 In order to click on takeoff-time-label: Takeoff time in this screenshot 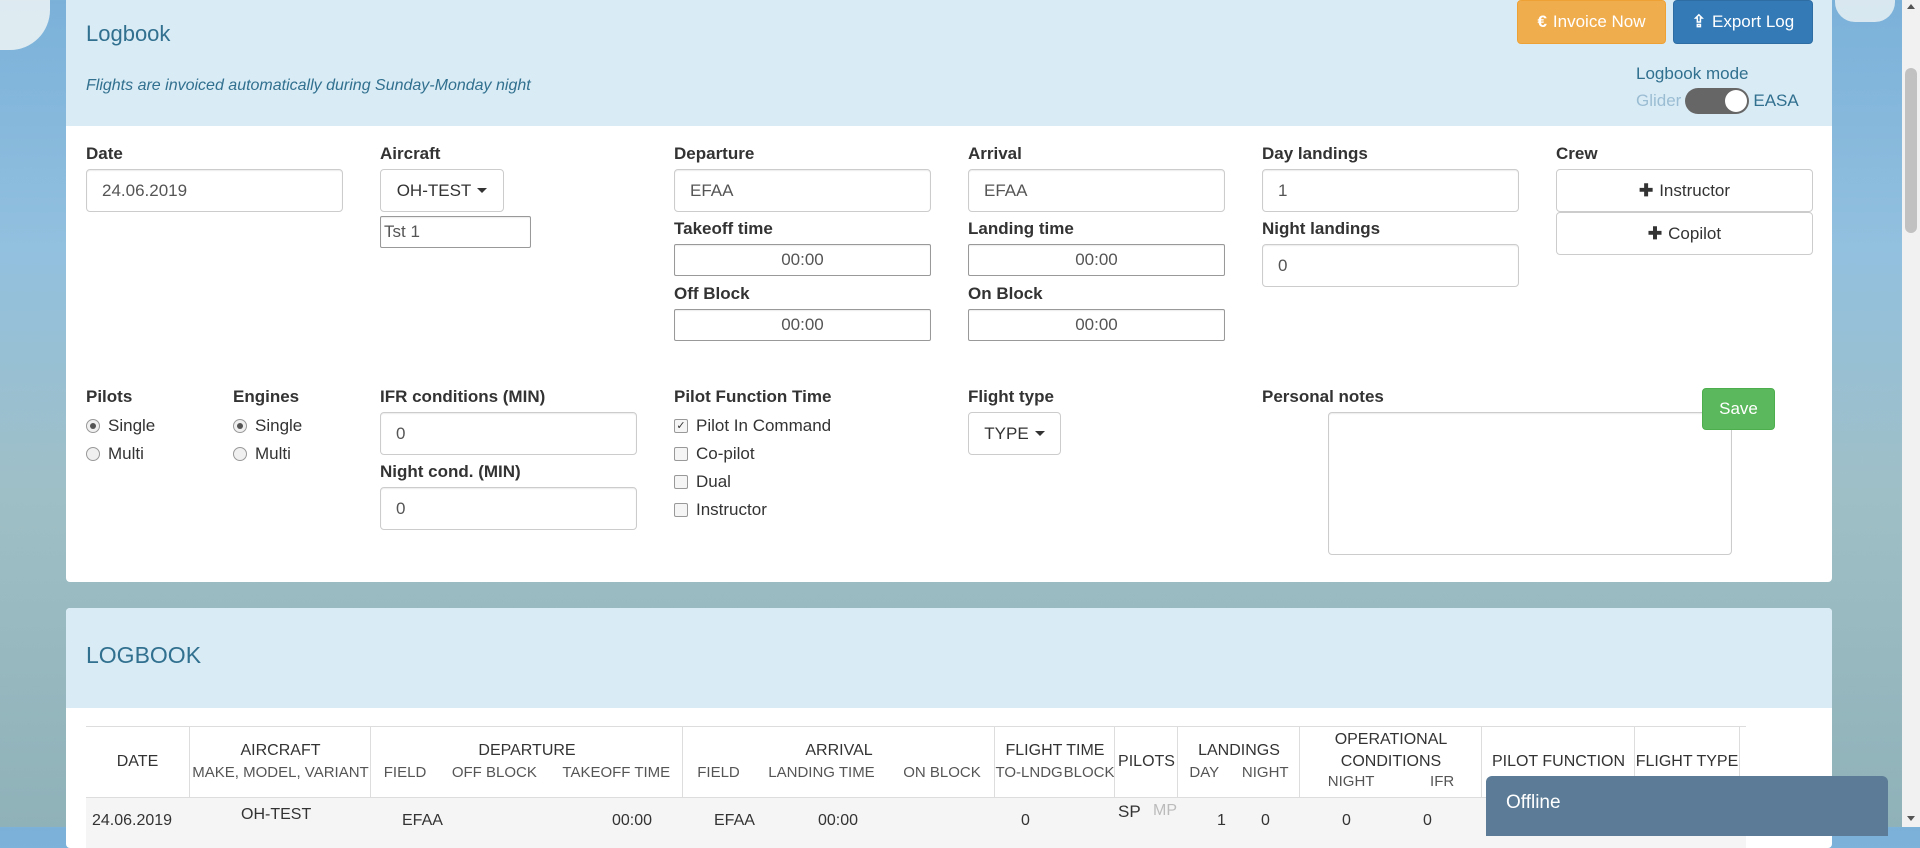, I will do `click(723, 228)`.